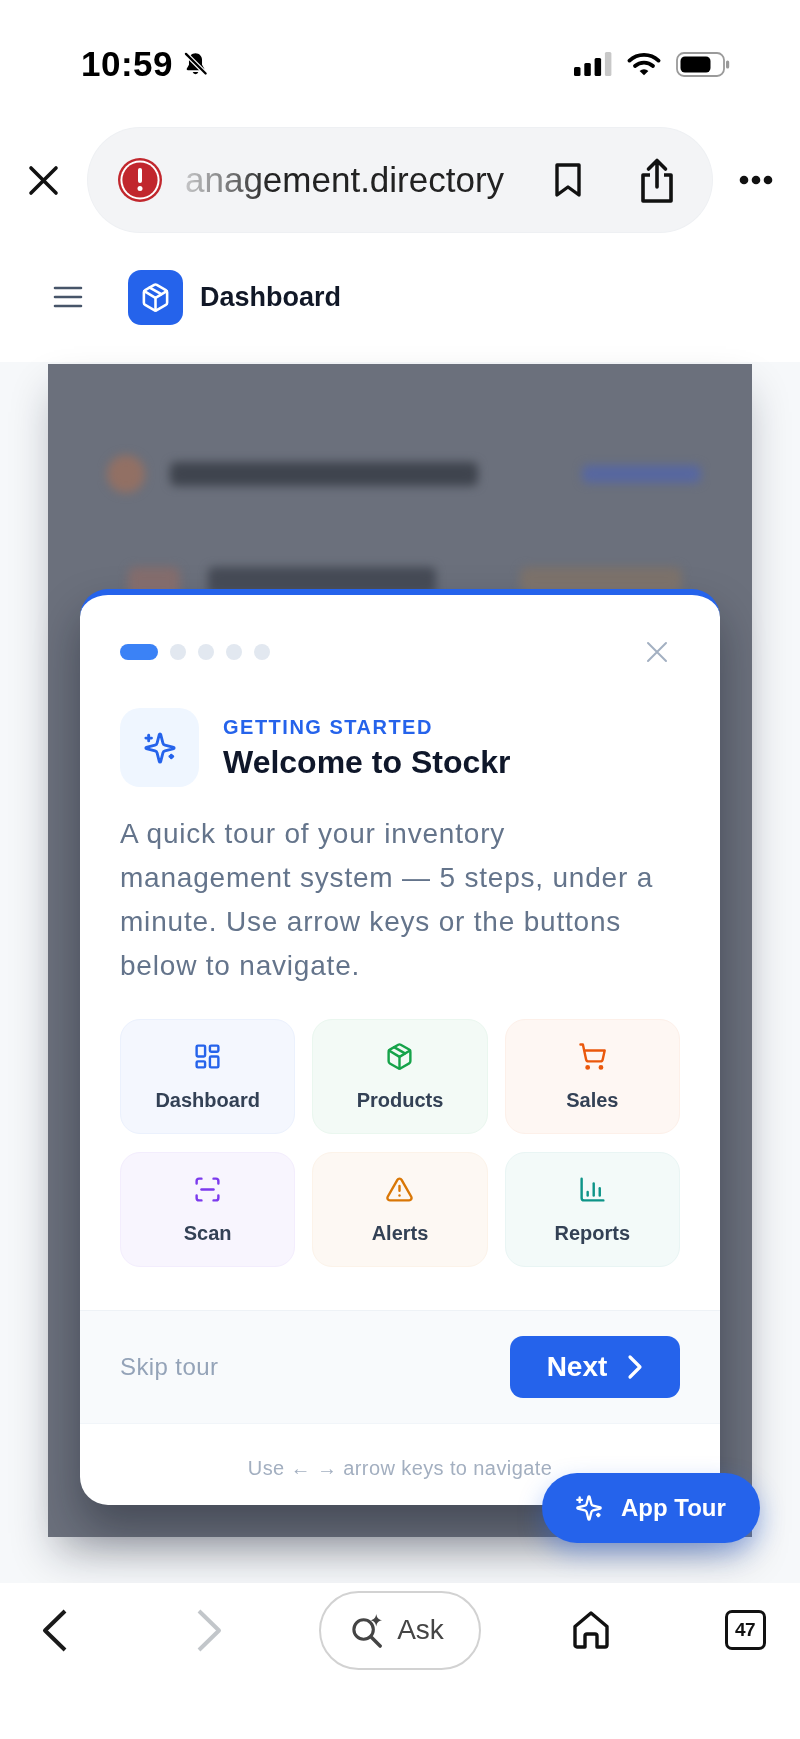 This screenshot has width=800, height=1739. Describe the element at coordinates (43, 180) in the screenshot. I see `close-icon` at that location.